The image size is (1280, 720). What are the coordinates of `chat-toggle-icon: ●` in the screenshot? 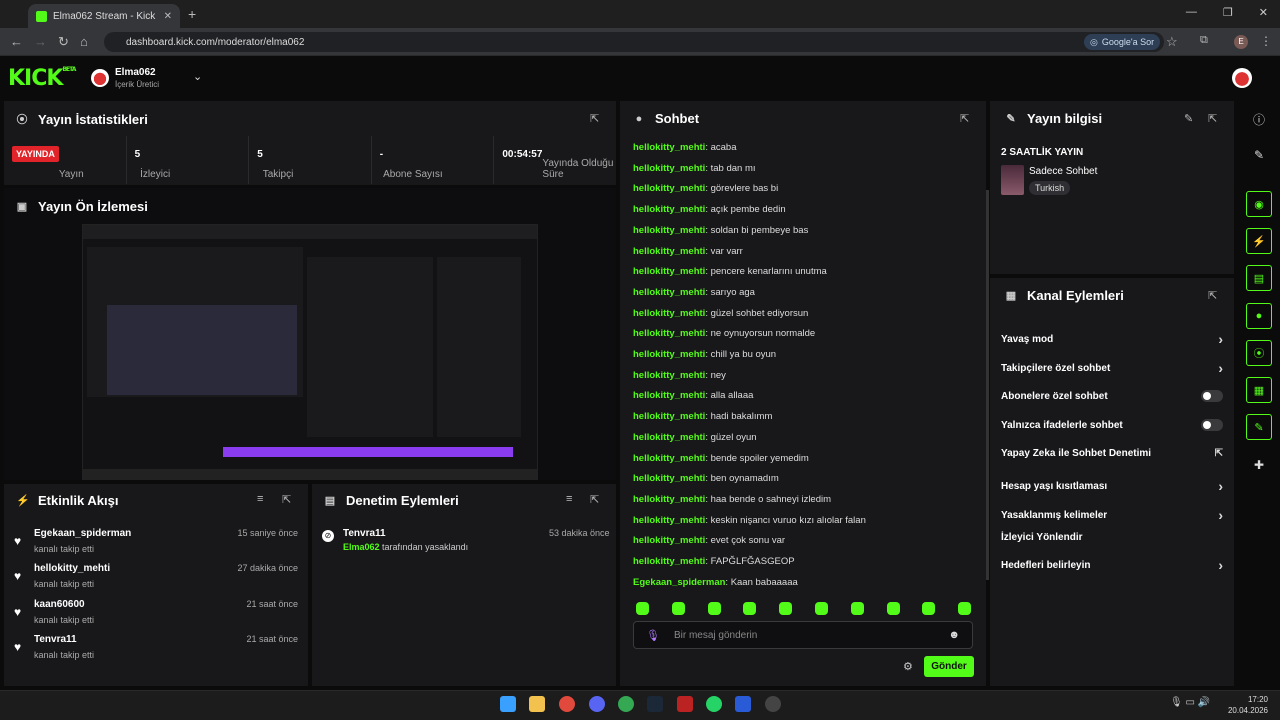 It's located at (1259, 316).